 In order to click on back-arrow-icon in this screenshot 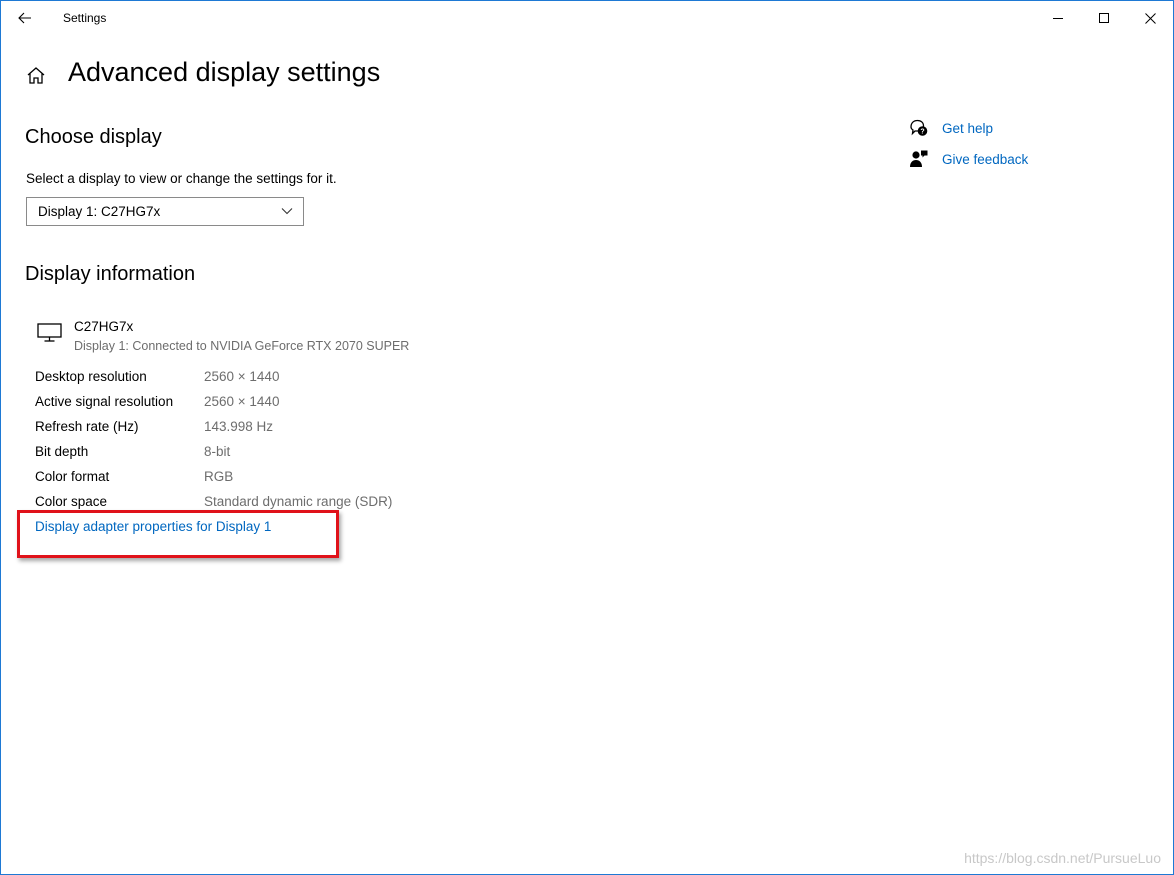, I will do `click(24, 18)`.